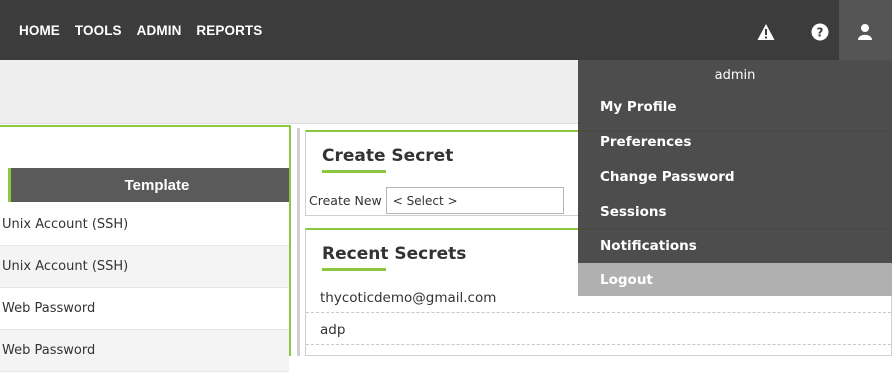 Image resolution: width=892 pixels, height=372 pixels. I want to click on menu-item-notifications: Notifications, so click(735, 246).